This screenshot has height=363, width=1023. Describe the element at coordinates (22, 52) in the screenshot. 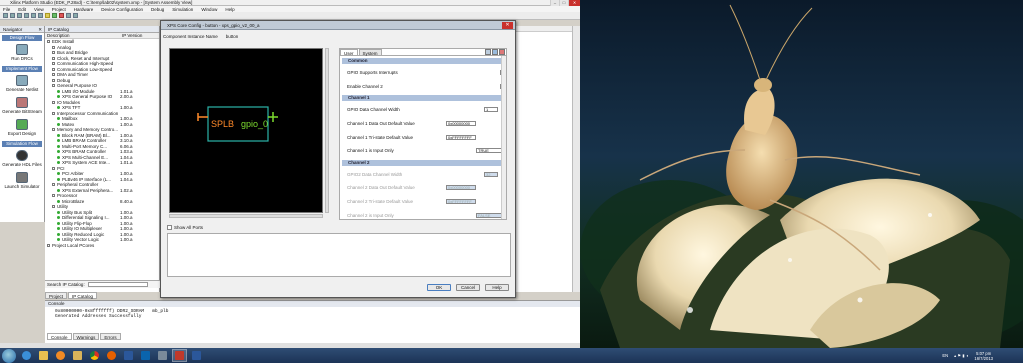

I see `run-drcs-button: Run DRCs` at that location.